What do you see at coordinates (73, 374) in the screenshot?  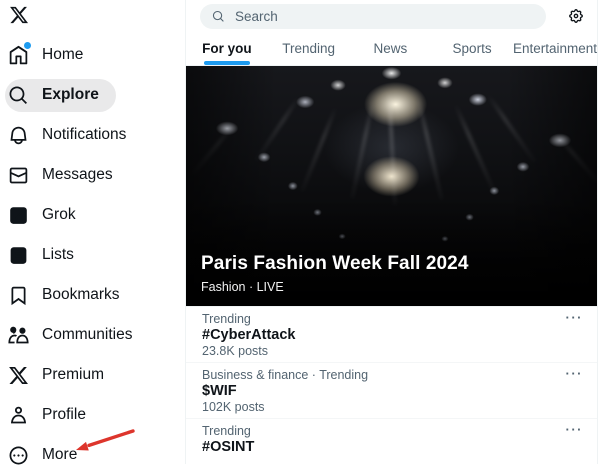 I see `sidebar-item-label: Premium` at bounding box center [73, 374].